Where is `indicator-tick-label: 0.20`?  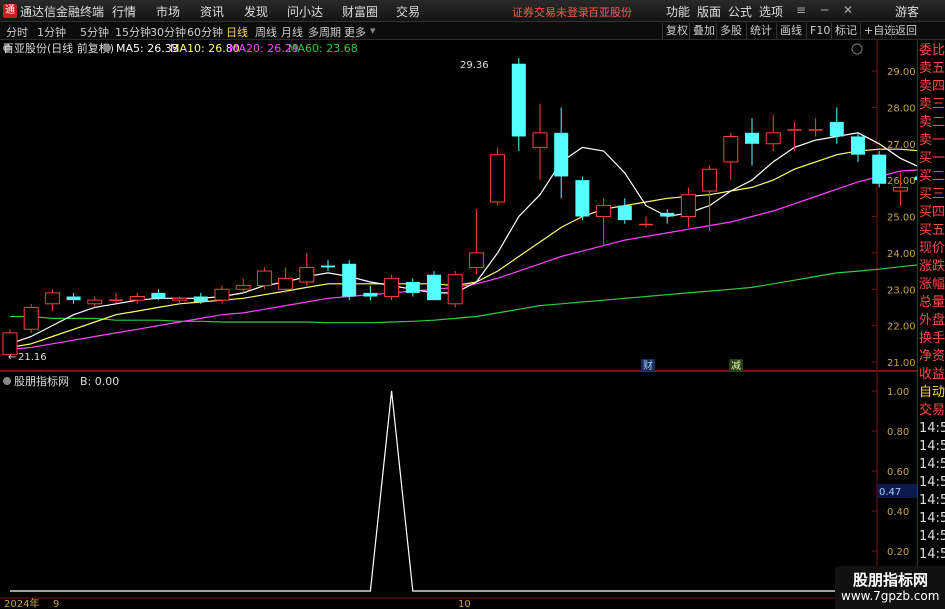 indicator-tick-label: 0.20 is located at coordinates (898, 552).